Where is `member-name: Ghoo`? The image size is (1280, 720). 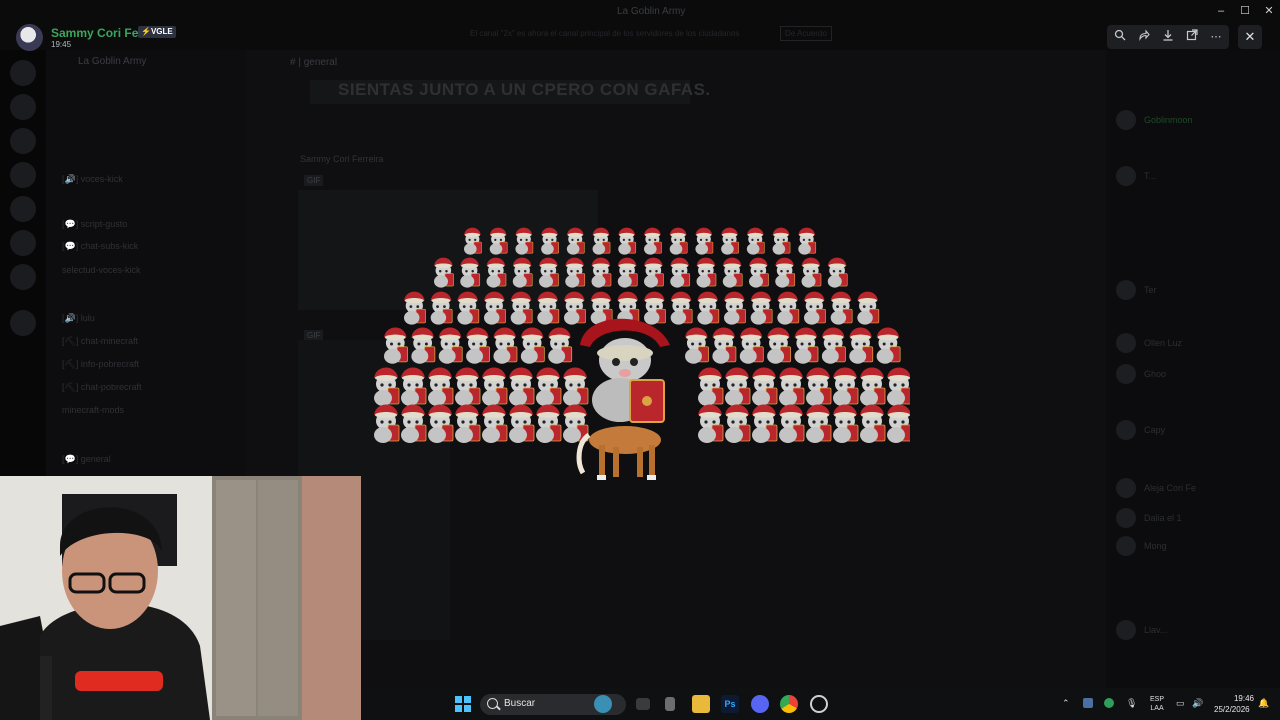
member-name: Ghoo is located at coordinates (1155, 374).